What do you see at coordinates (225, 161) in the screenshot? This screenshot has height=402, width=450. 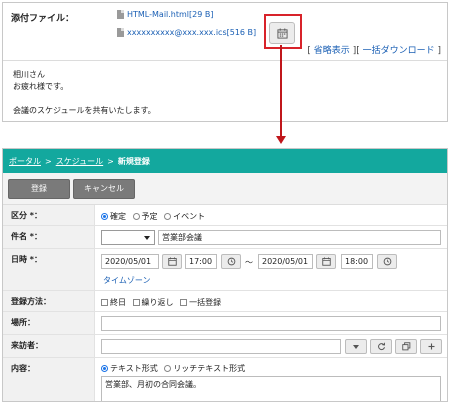 I see `breadcrumb: ポータル > スケジュール > 新規登録` at bounding box center [225, 161].